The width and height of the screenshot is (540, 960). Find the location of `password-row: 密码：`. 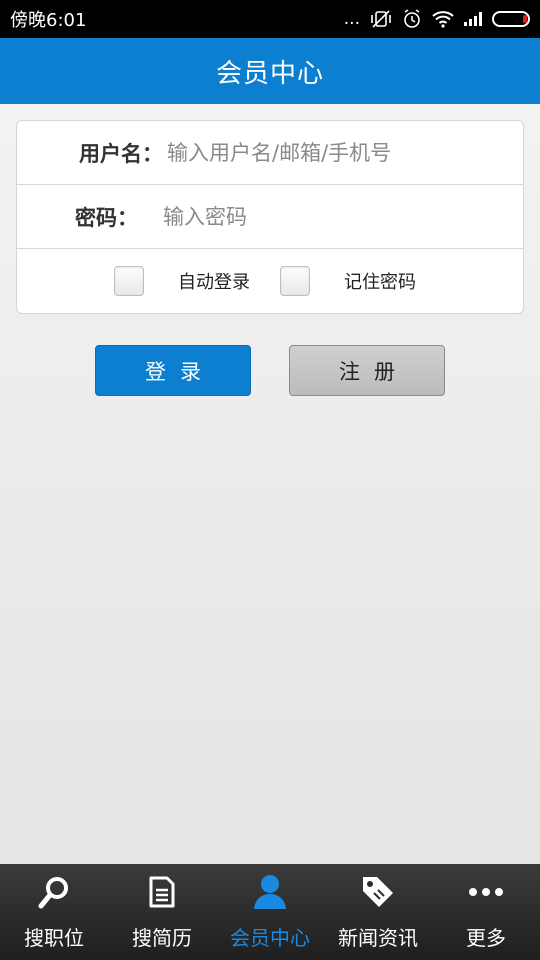

password-row: 密码： is located at coordinates (270, 217).